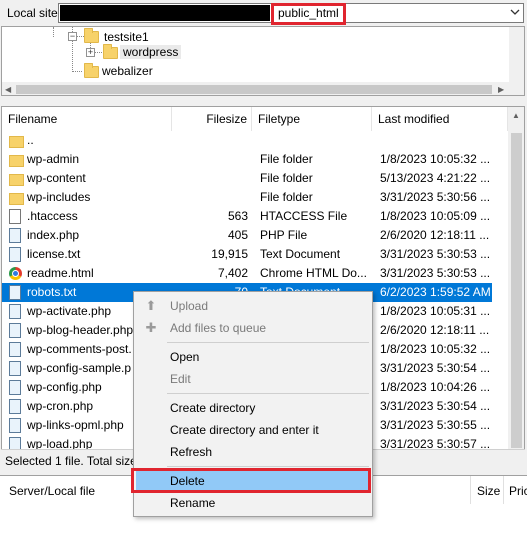 The width and height of the screenshot is (527, 533). What do you see at coordinates (189, 306) in the screenshot?
I see `menu-item-upload-label: Upload` at bounding box center [189, 306].